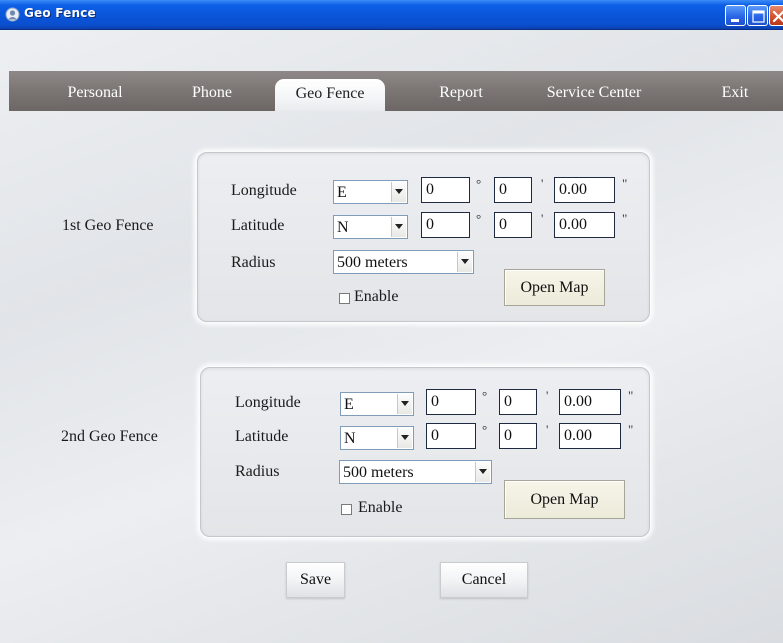 This screenshot has width=783, height=643. Describe the element at coordinates (584, 190) in the screenshot. I see `fence-1-longitude-seconds-input` at that location.